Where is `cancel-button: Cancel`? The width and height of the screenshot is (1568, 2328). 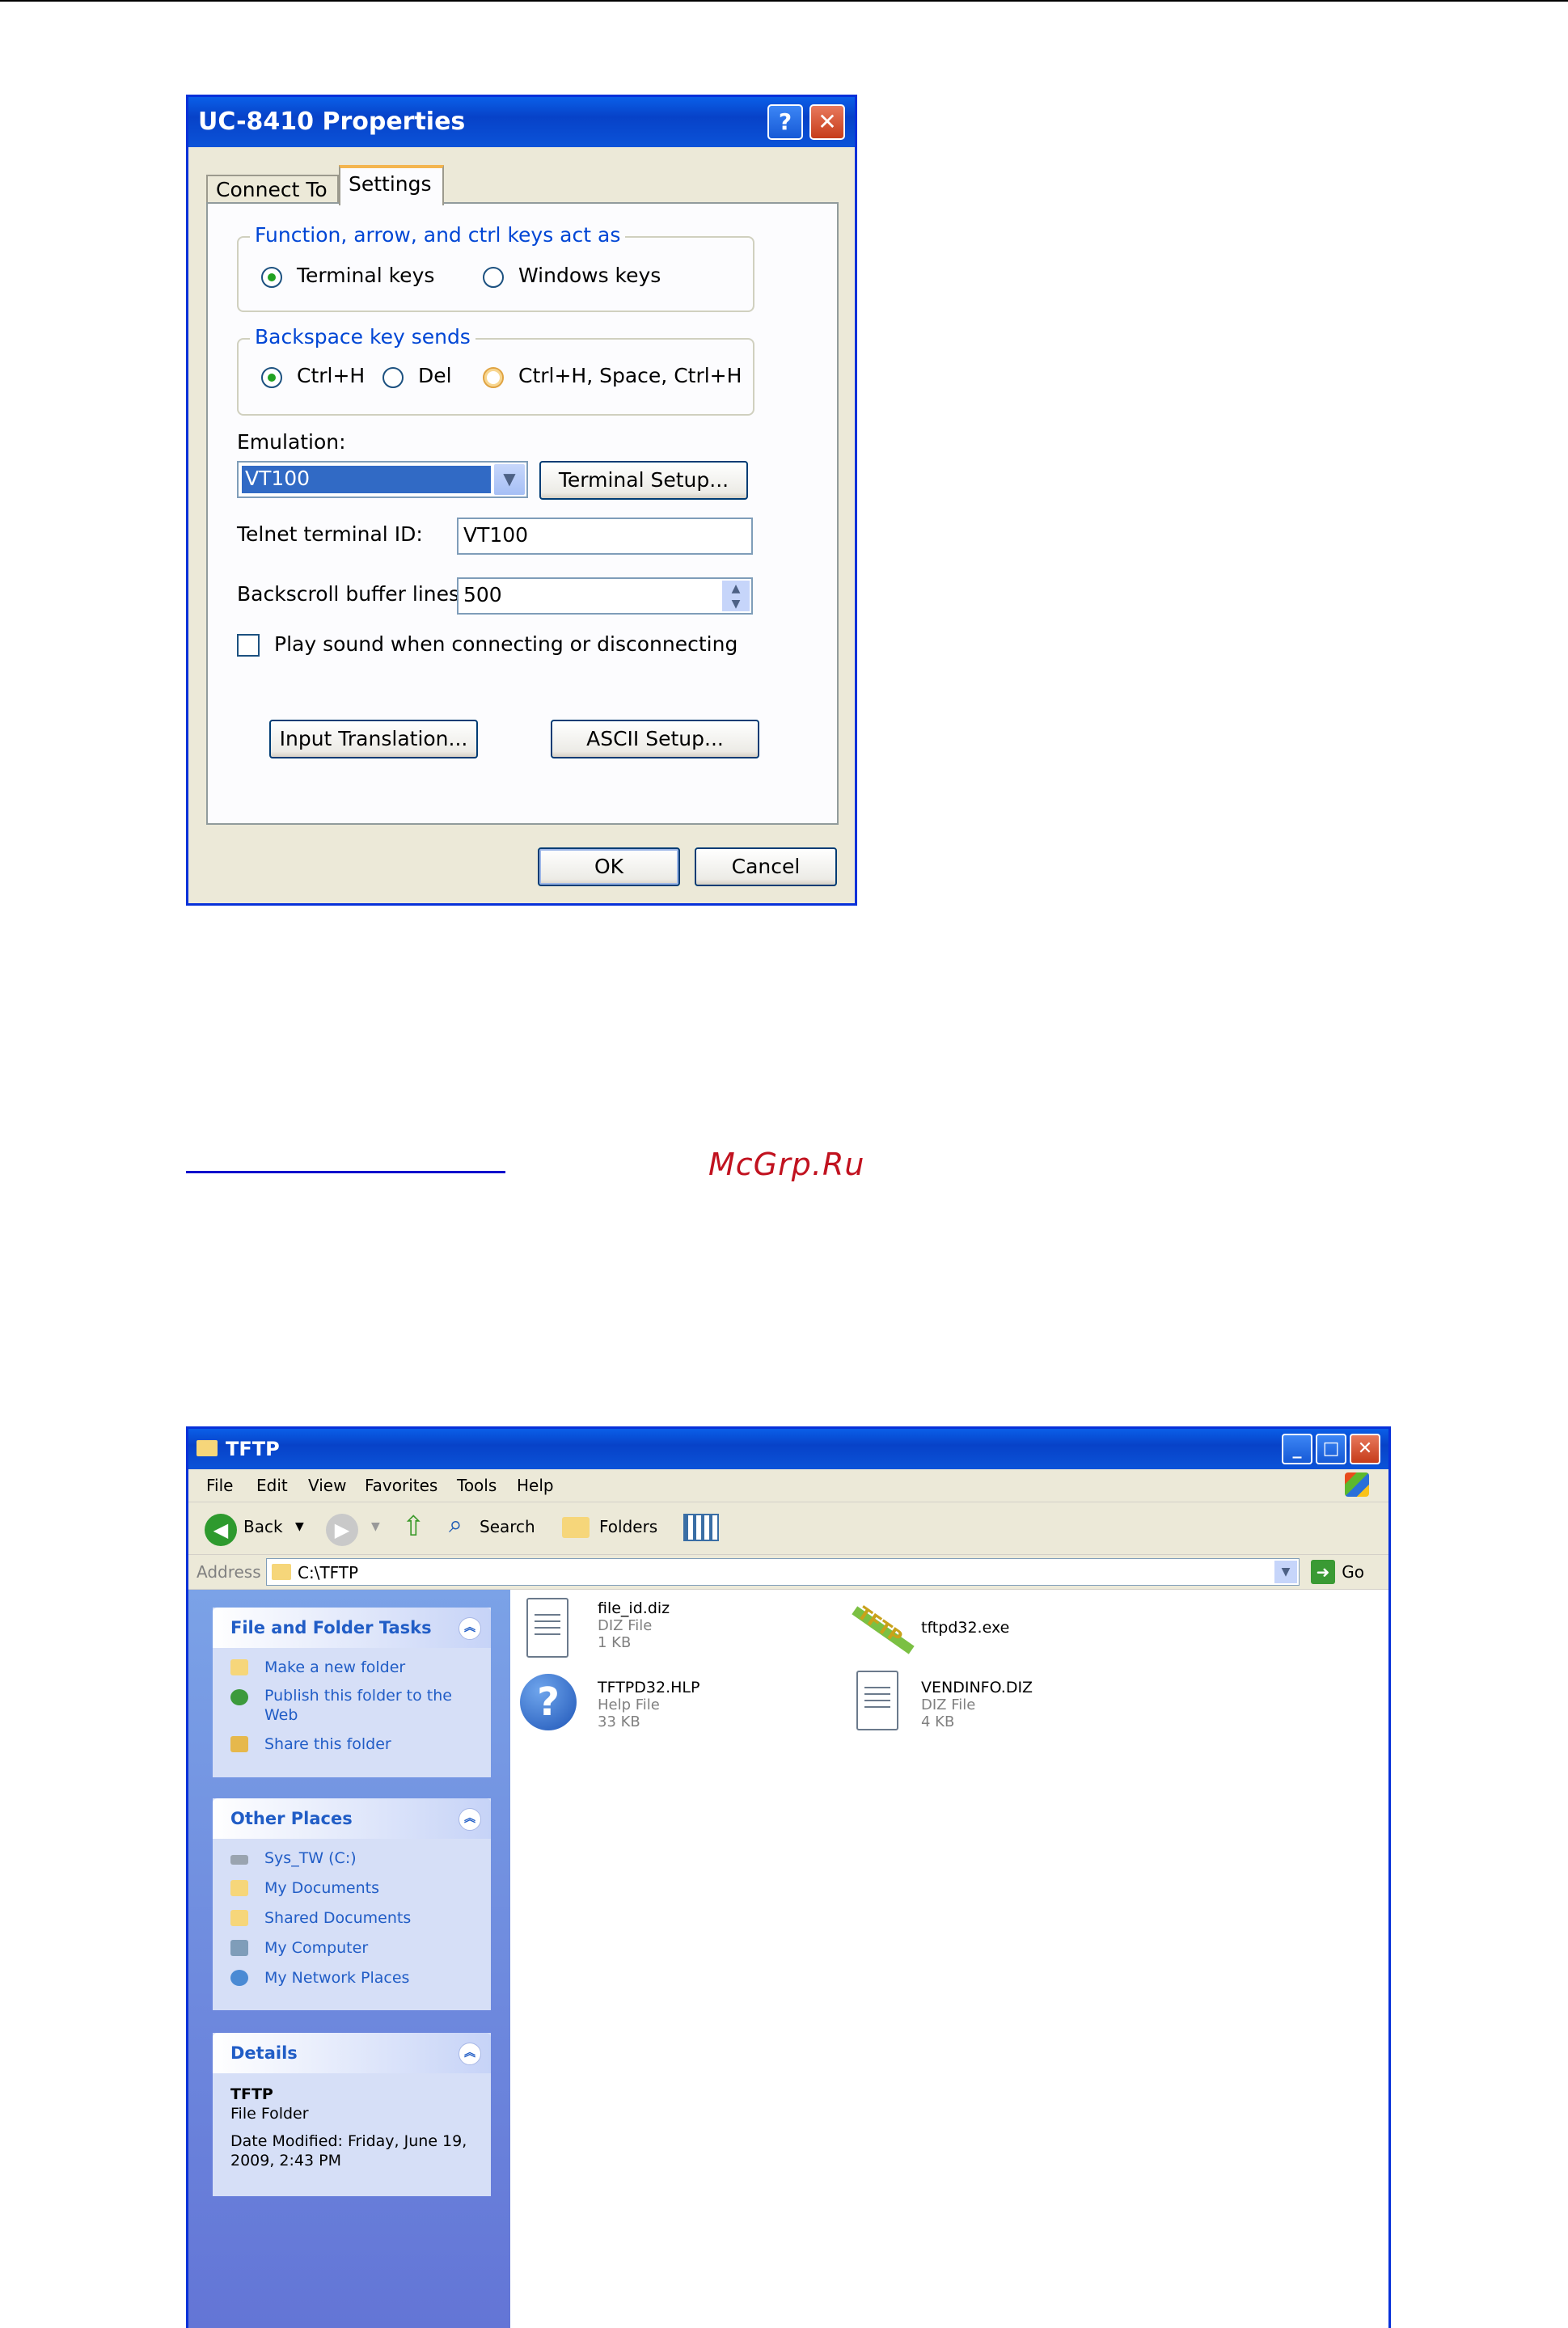 cancel-button: Cancel is located at coordinates (766, 866).